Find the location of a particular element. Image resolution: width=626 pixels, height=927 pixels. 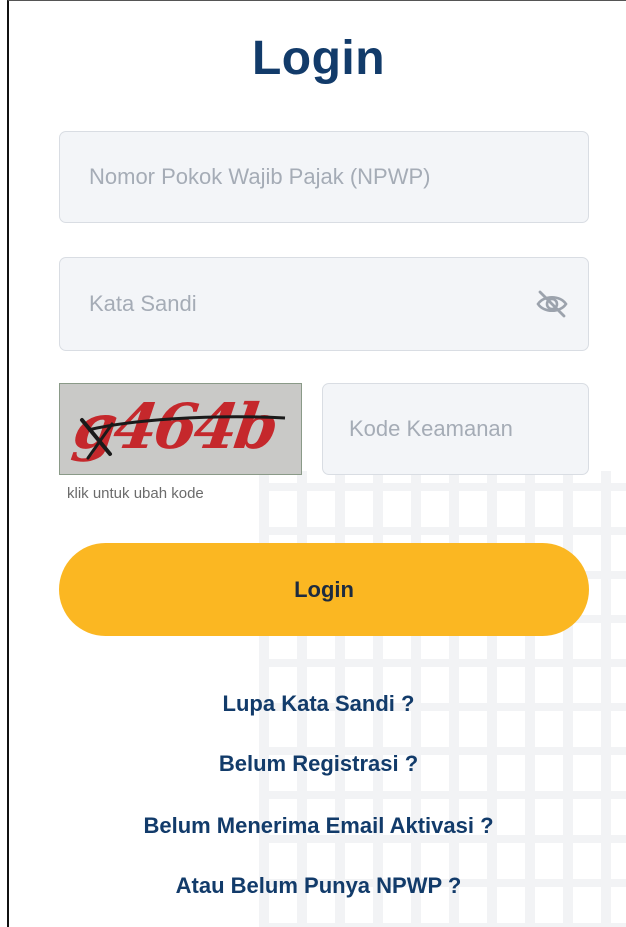

security-code-input is located at coordinates (455, 429).